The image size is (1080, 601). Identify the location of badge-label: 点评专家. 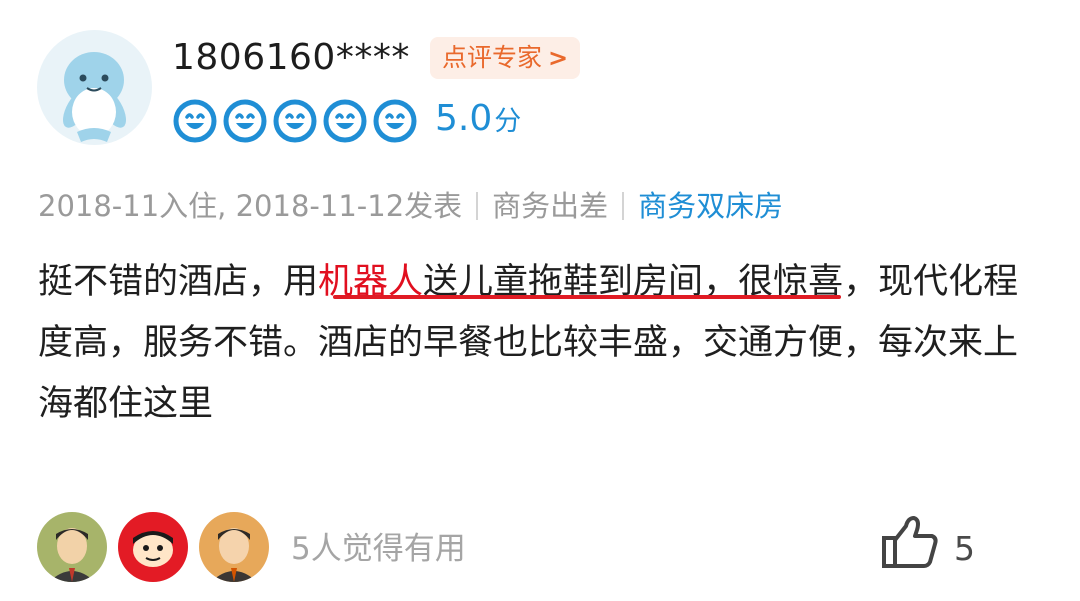
(492, 57).